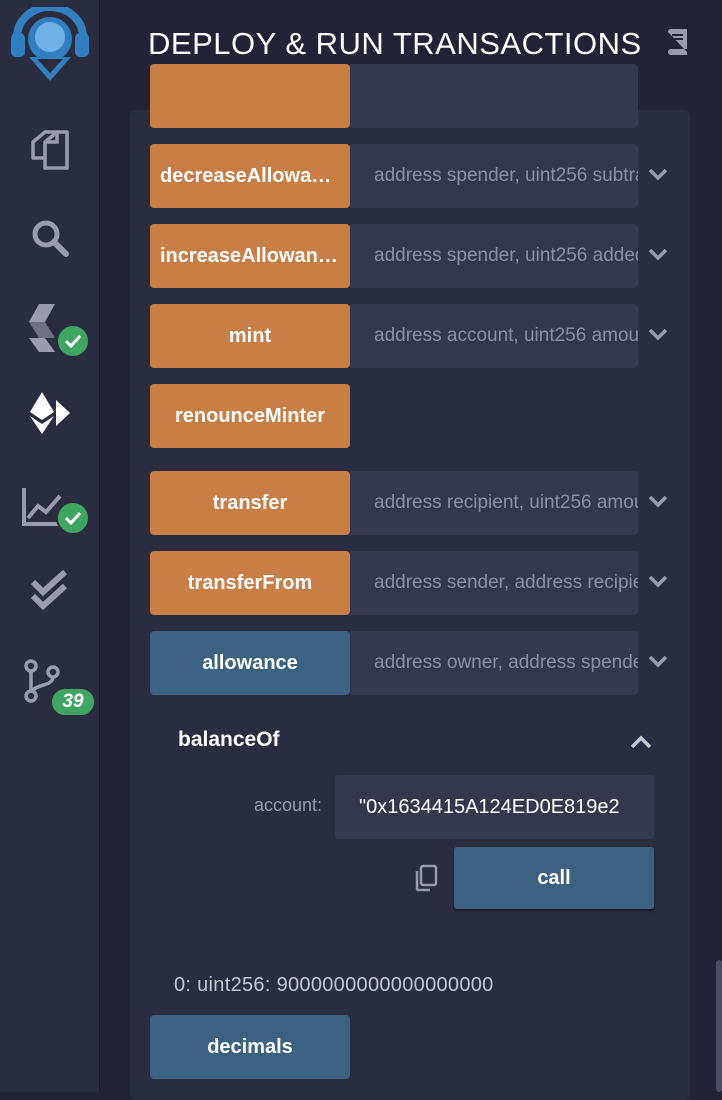  What do you see at coordinates (250, 96) in the screenshot?
I see `function-button-partial` at bounding box center [250, 96].